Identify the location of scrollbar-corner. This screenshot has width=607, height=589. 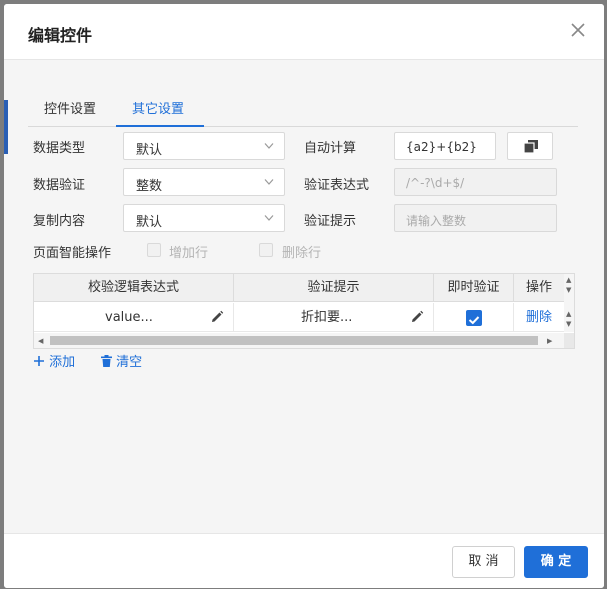
(569, 340).